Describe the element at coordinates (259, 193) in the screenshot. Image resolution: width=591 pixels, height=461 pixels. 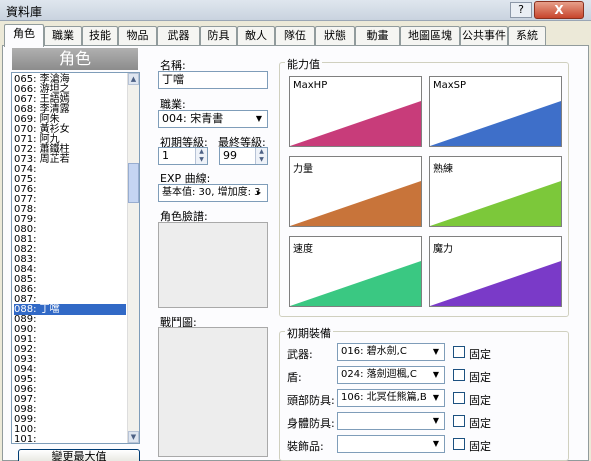
I see `chevron-right-icon: ▸` at that location.